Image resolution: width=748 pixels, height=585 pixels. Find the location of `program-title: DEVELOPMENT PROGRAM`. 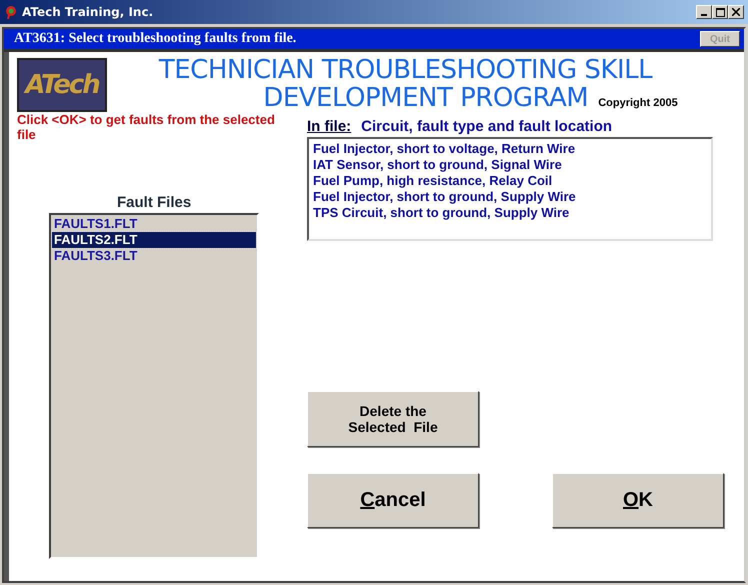

program-title: DEVELOPMENT PROGRAM is located at coordinates (425, 98).